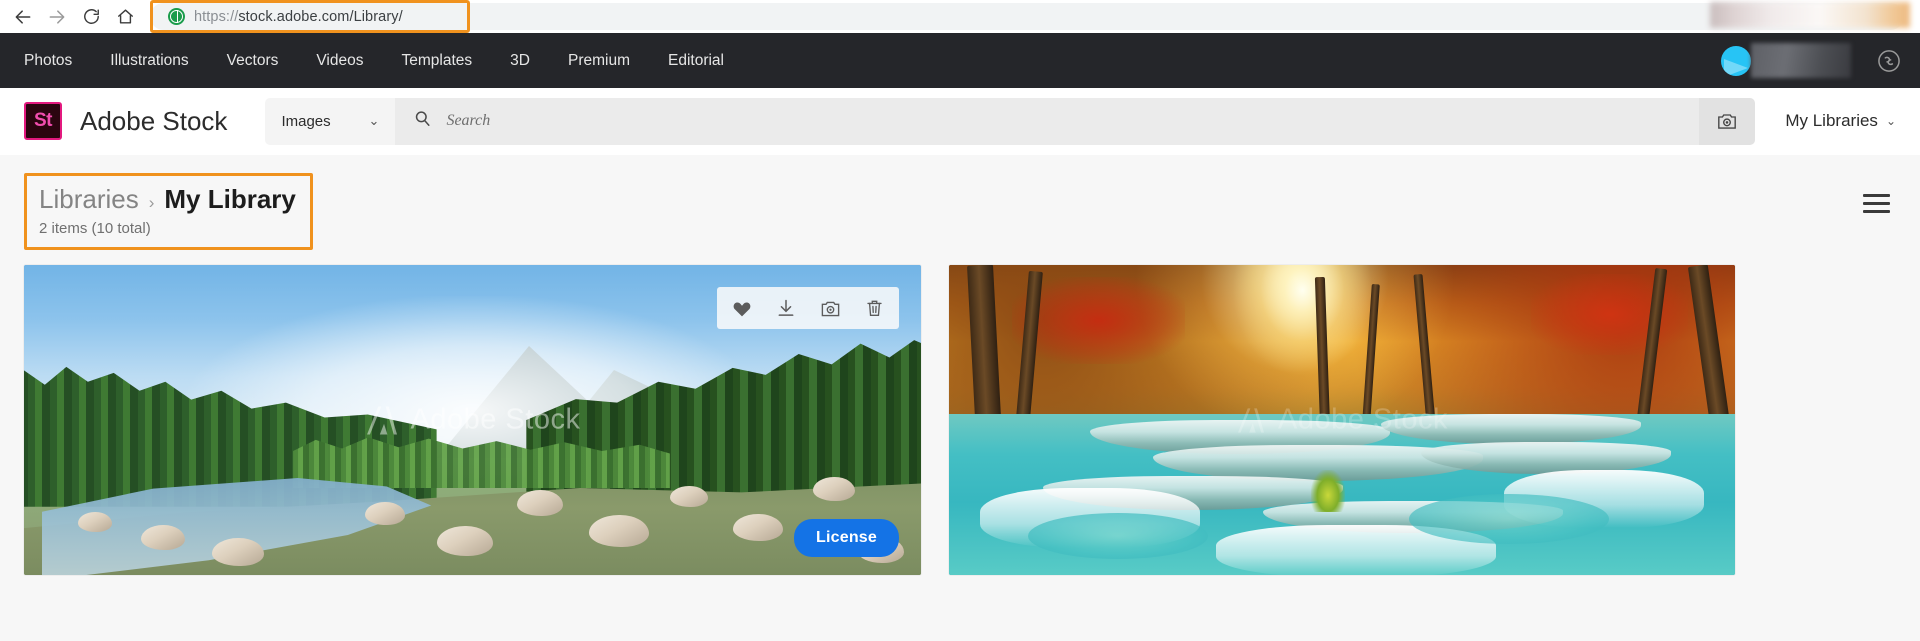 Image resolution: width=1920 pixels, height=641 pixels. I want to click on globe-icon, so click(176, 16).